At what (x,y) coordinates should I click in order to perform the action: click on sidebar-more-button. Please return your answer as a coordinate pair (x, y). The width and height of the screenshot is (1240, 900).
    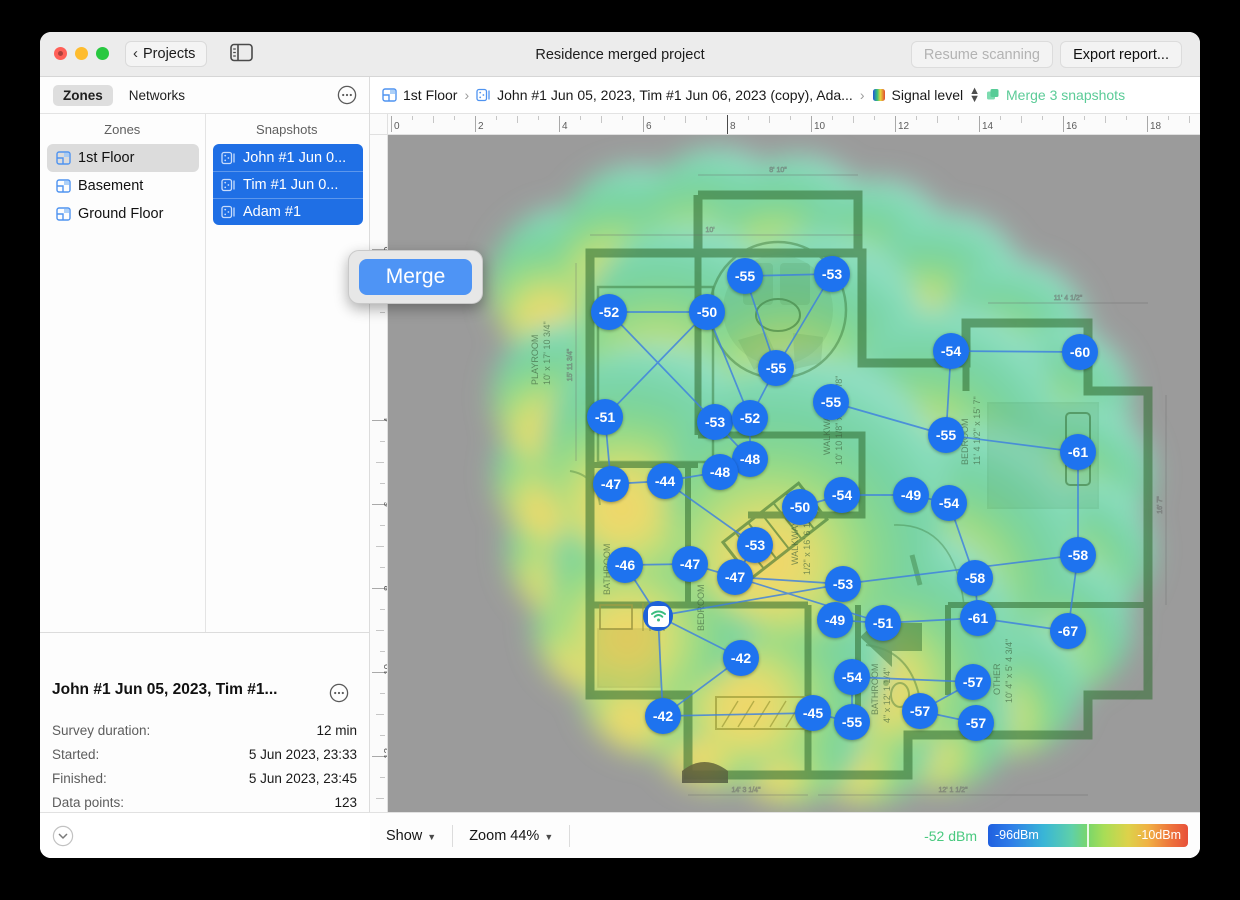
    Looking at the image, I should click on (347, 95).